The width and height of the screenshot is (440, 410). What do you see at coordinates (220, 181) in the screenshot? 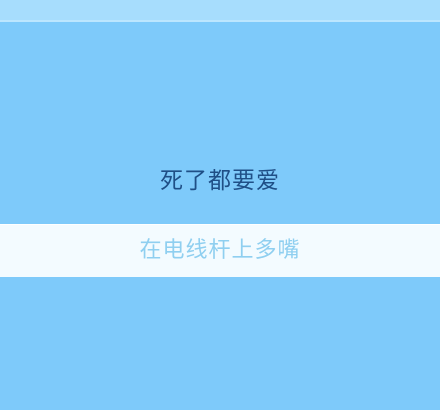
I see `main-title: 死了都要爱` at bounding box center [220, 181].